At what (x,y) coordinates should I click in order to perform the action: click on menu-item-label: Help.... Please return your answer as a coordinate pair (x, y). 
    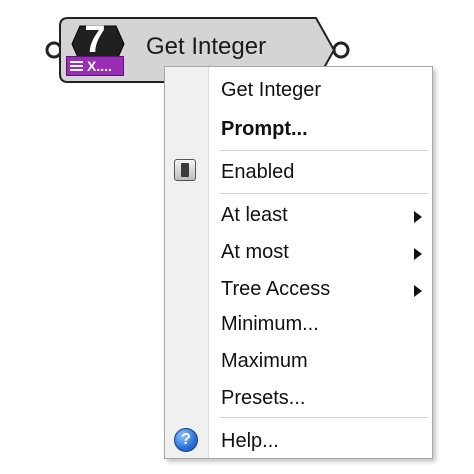
    Looking at the image, I should click on (250, 441).